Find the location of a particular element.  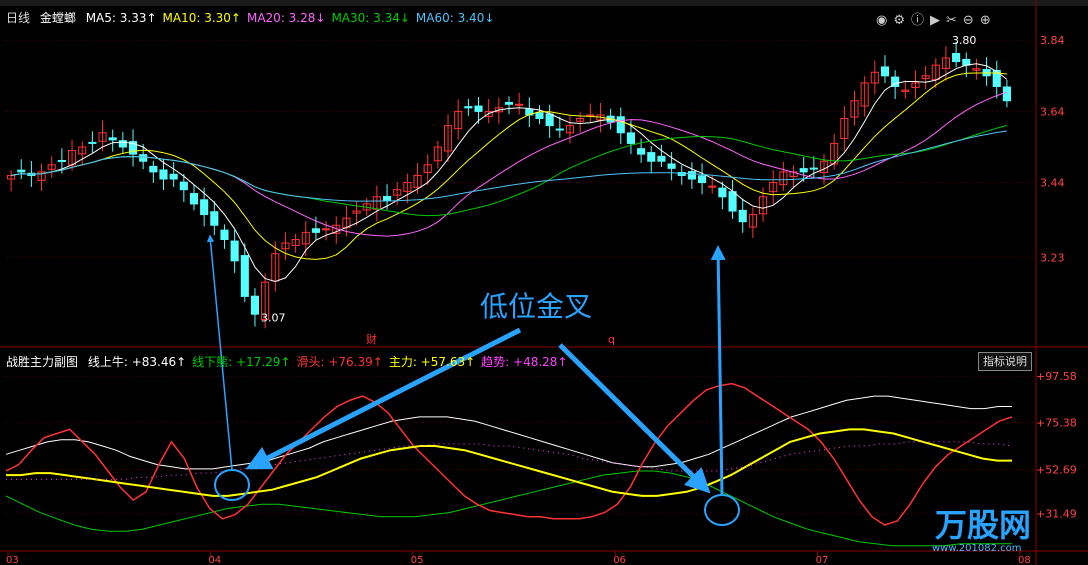

indicator-legend-item: 主力: +57.63↑ is located at coordinates (432, 362).